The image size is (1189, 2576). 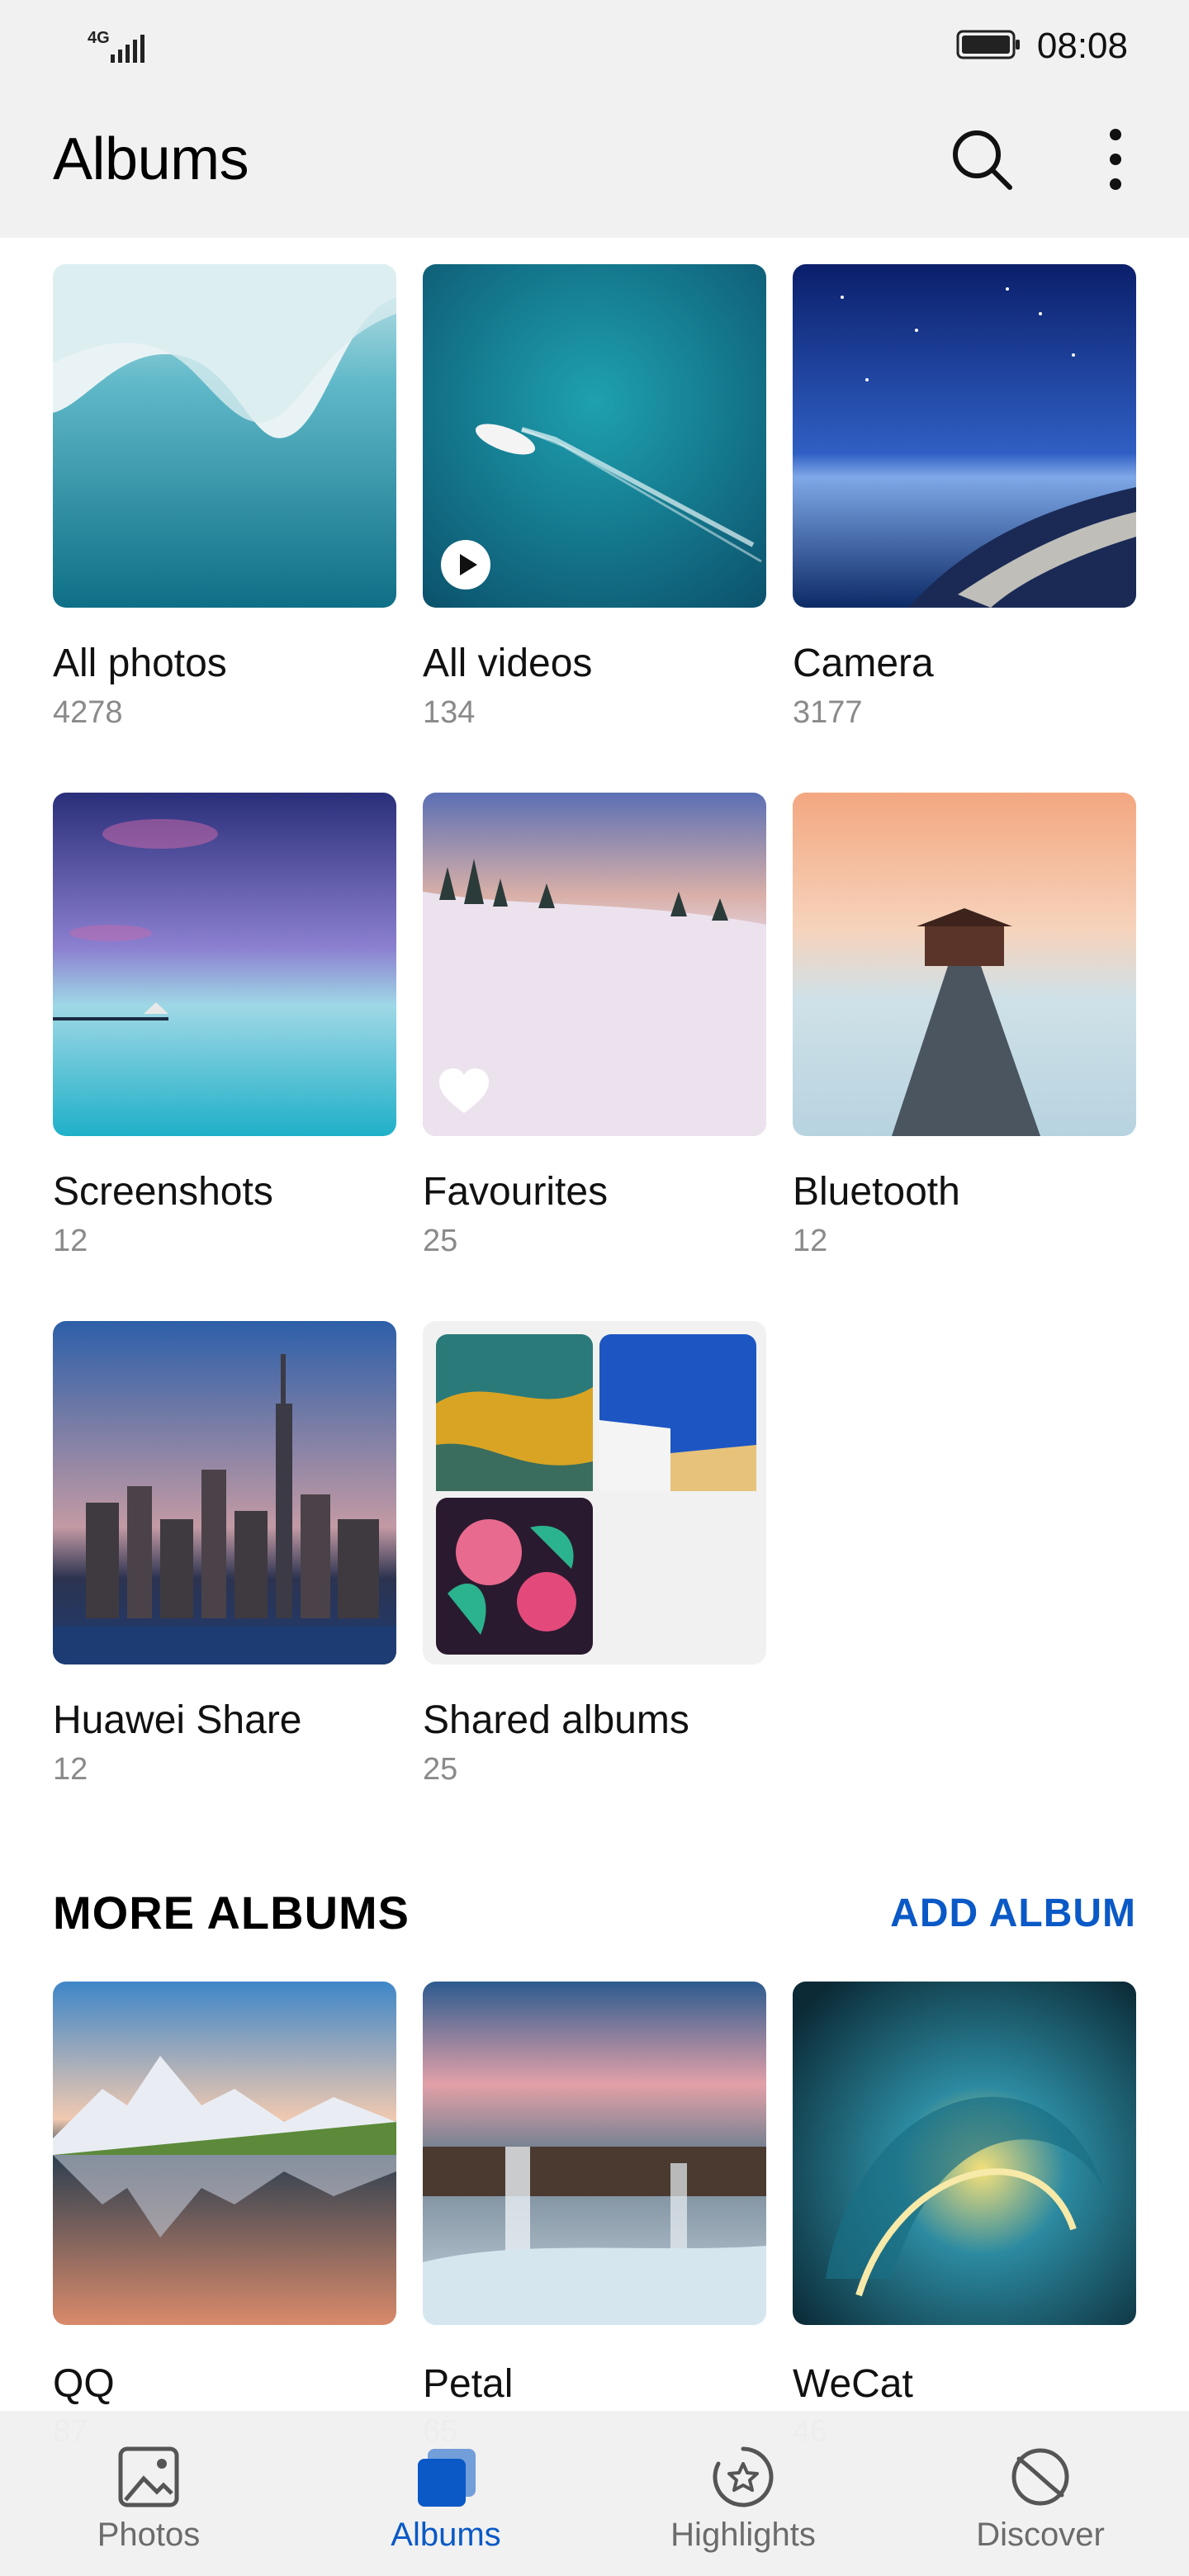 I want to click on album-tile-favourites: Favourites 25, so click(x=594, y=1025).